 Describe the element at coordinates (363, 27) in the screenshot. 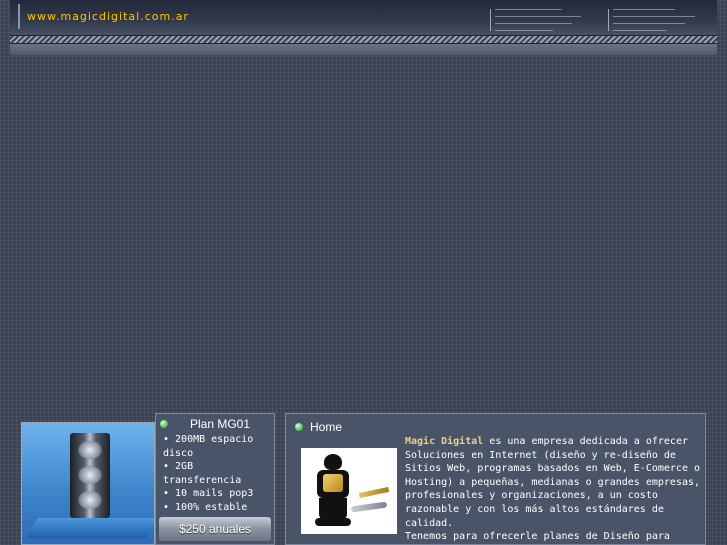

I see `site-header: www.magicdigital.com.ar` at that location.